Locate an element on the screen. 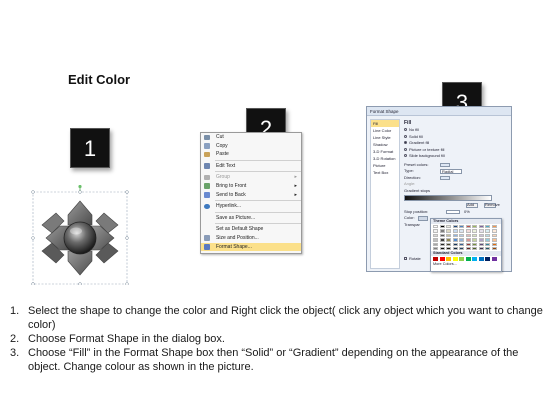 This screenshot has height=420, width=560. type-dropdown: Radial is located at coordinates (451, 171).